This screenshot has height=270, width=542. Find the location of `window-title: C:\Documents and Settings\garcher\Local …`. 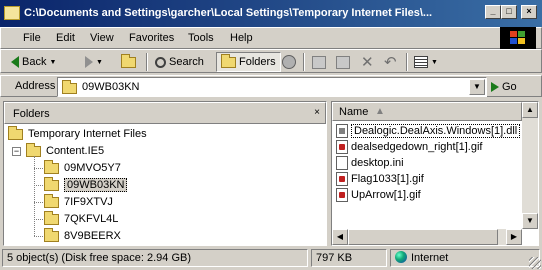

window-title: C:\Documents and Settings\garcher\Local … is located at coordinates (228, 13).